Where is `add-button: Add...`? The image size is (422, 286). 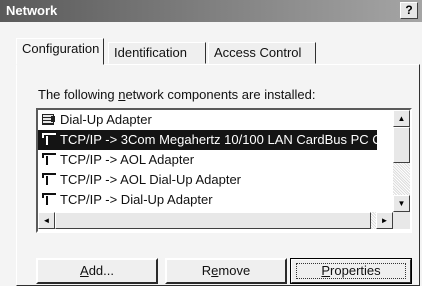 add-button: Add... is located at coordinates (97, 271).